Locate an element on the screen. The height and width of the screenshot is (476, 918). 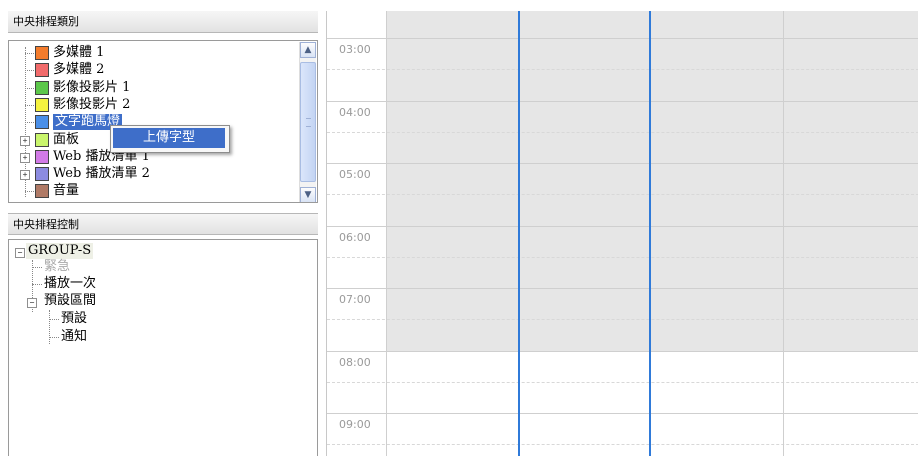
category-item: 音量 is located at coordinates (154, 191).